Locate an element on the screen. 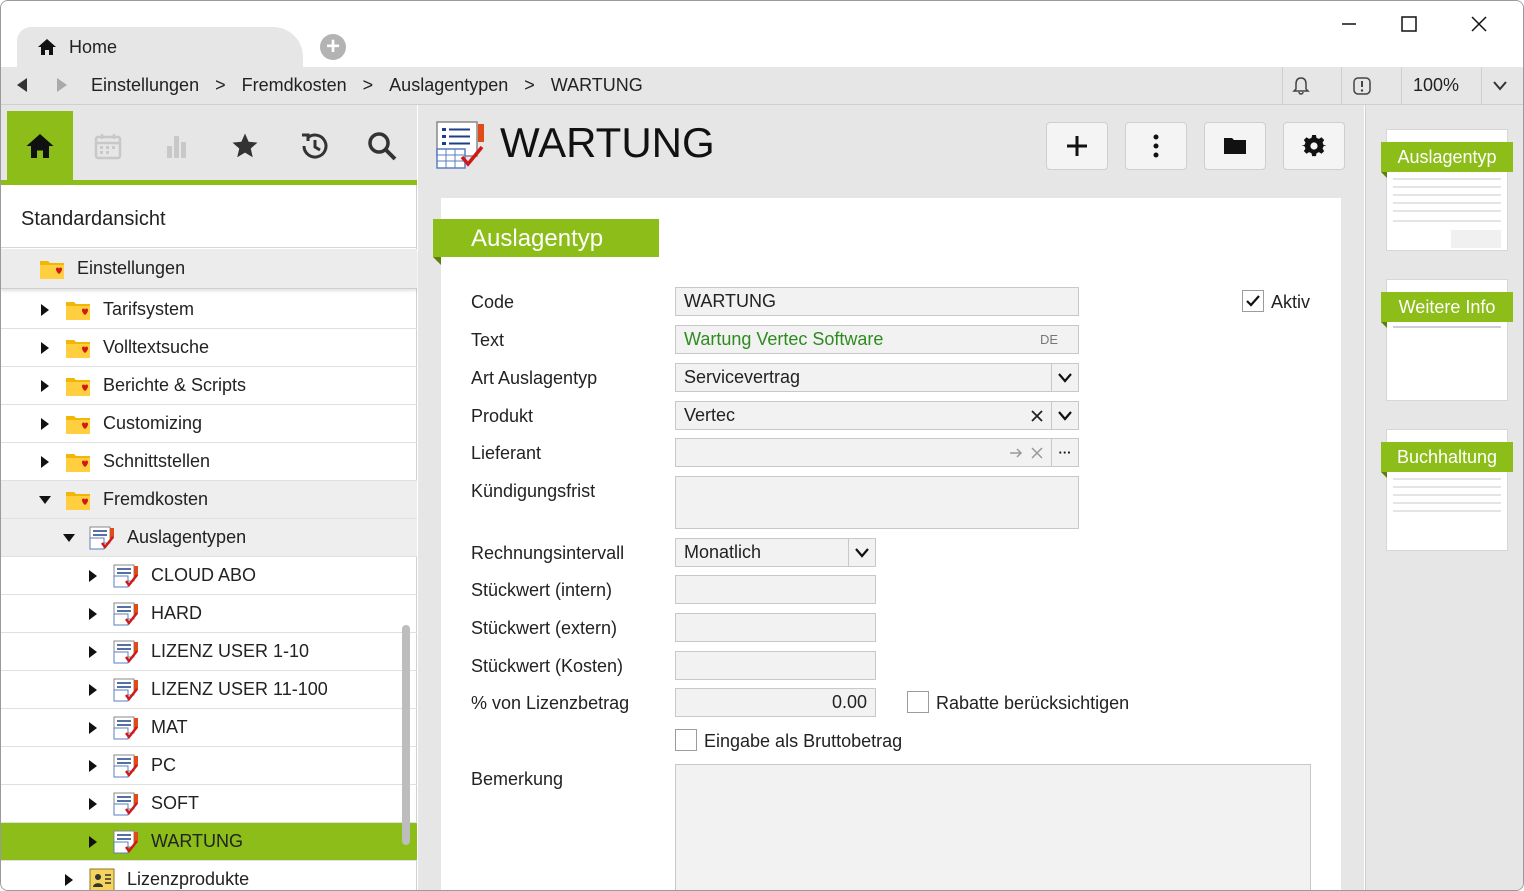 The height and width of the screenshot is (891, 1524). art-auslagentyp-select: Servicevertrag is located at coordinates (877, 377).